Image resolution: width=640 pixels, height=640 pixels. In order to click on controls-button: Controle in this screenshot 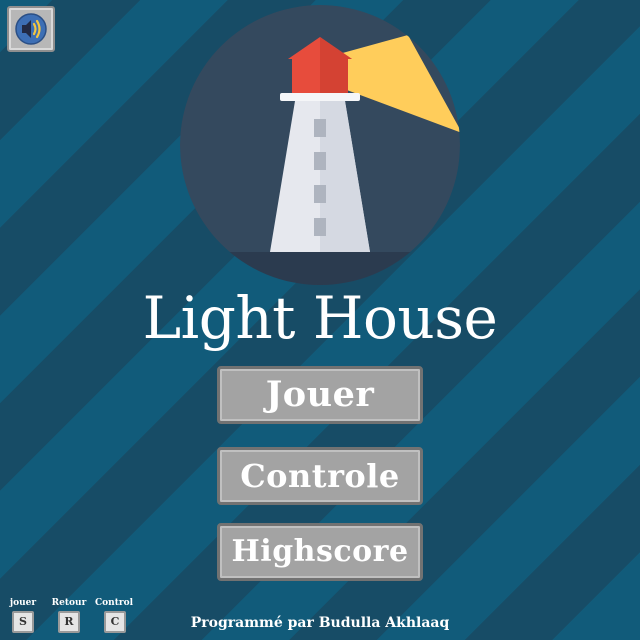, I will do `click(320, 476)`.